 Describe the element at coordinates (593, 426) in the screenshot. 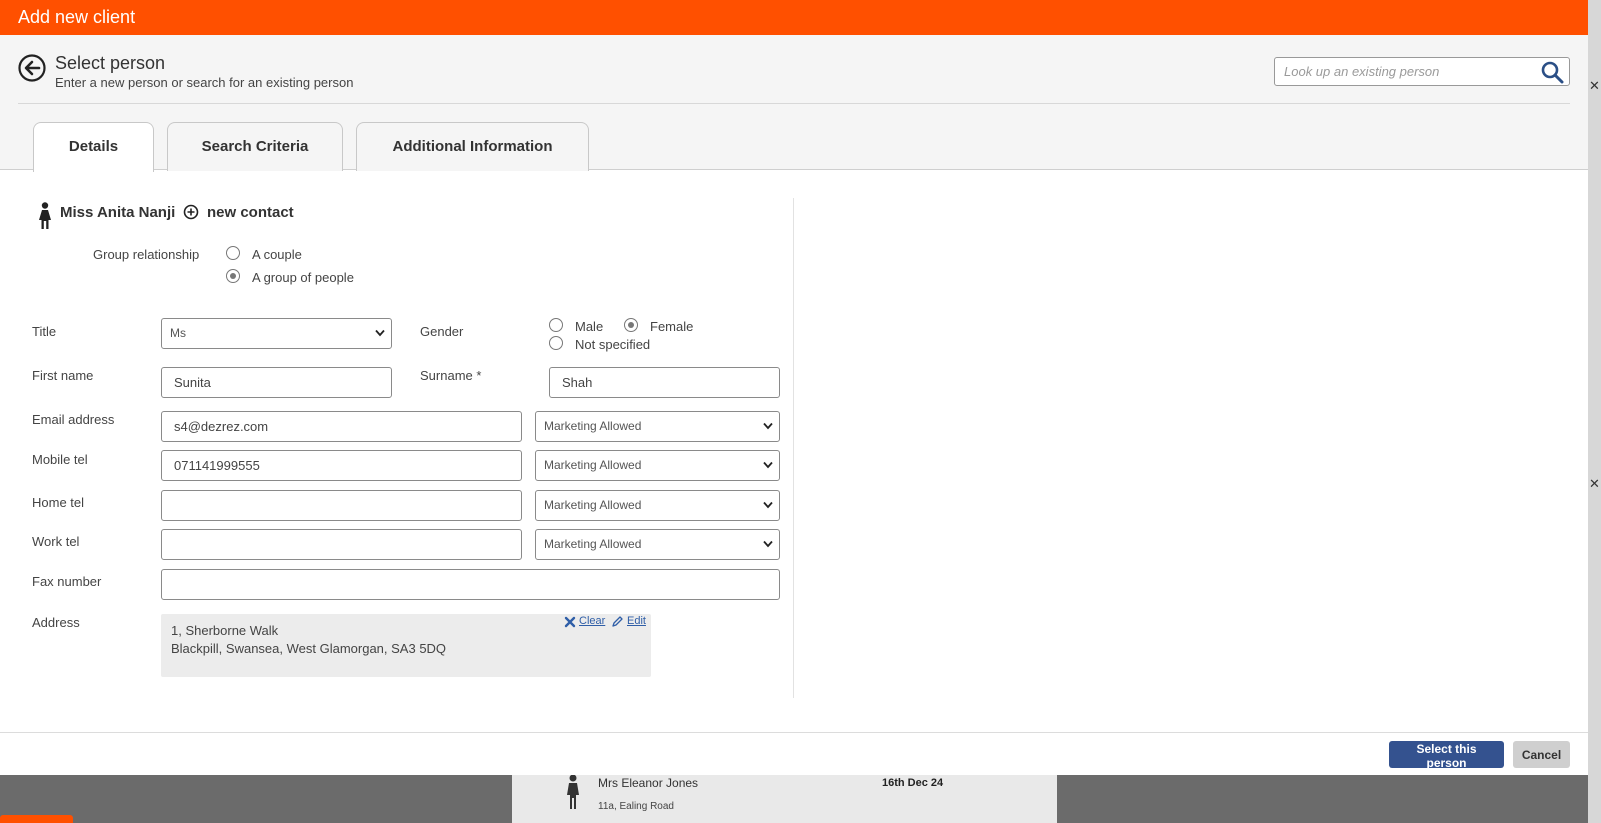

I see `email-marketing-value: Marketing Allowed` at that location.